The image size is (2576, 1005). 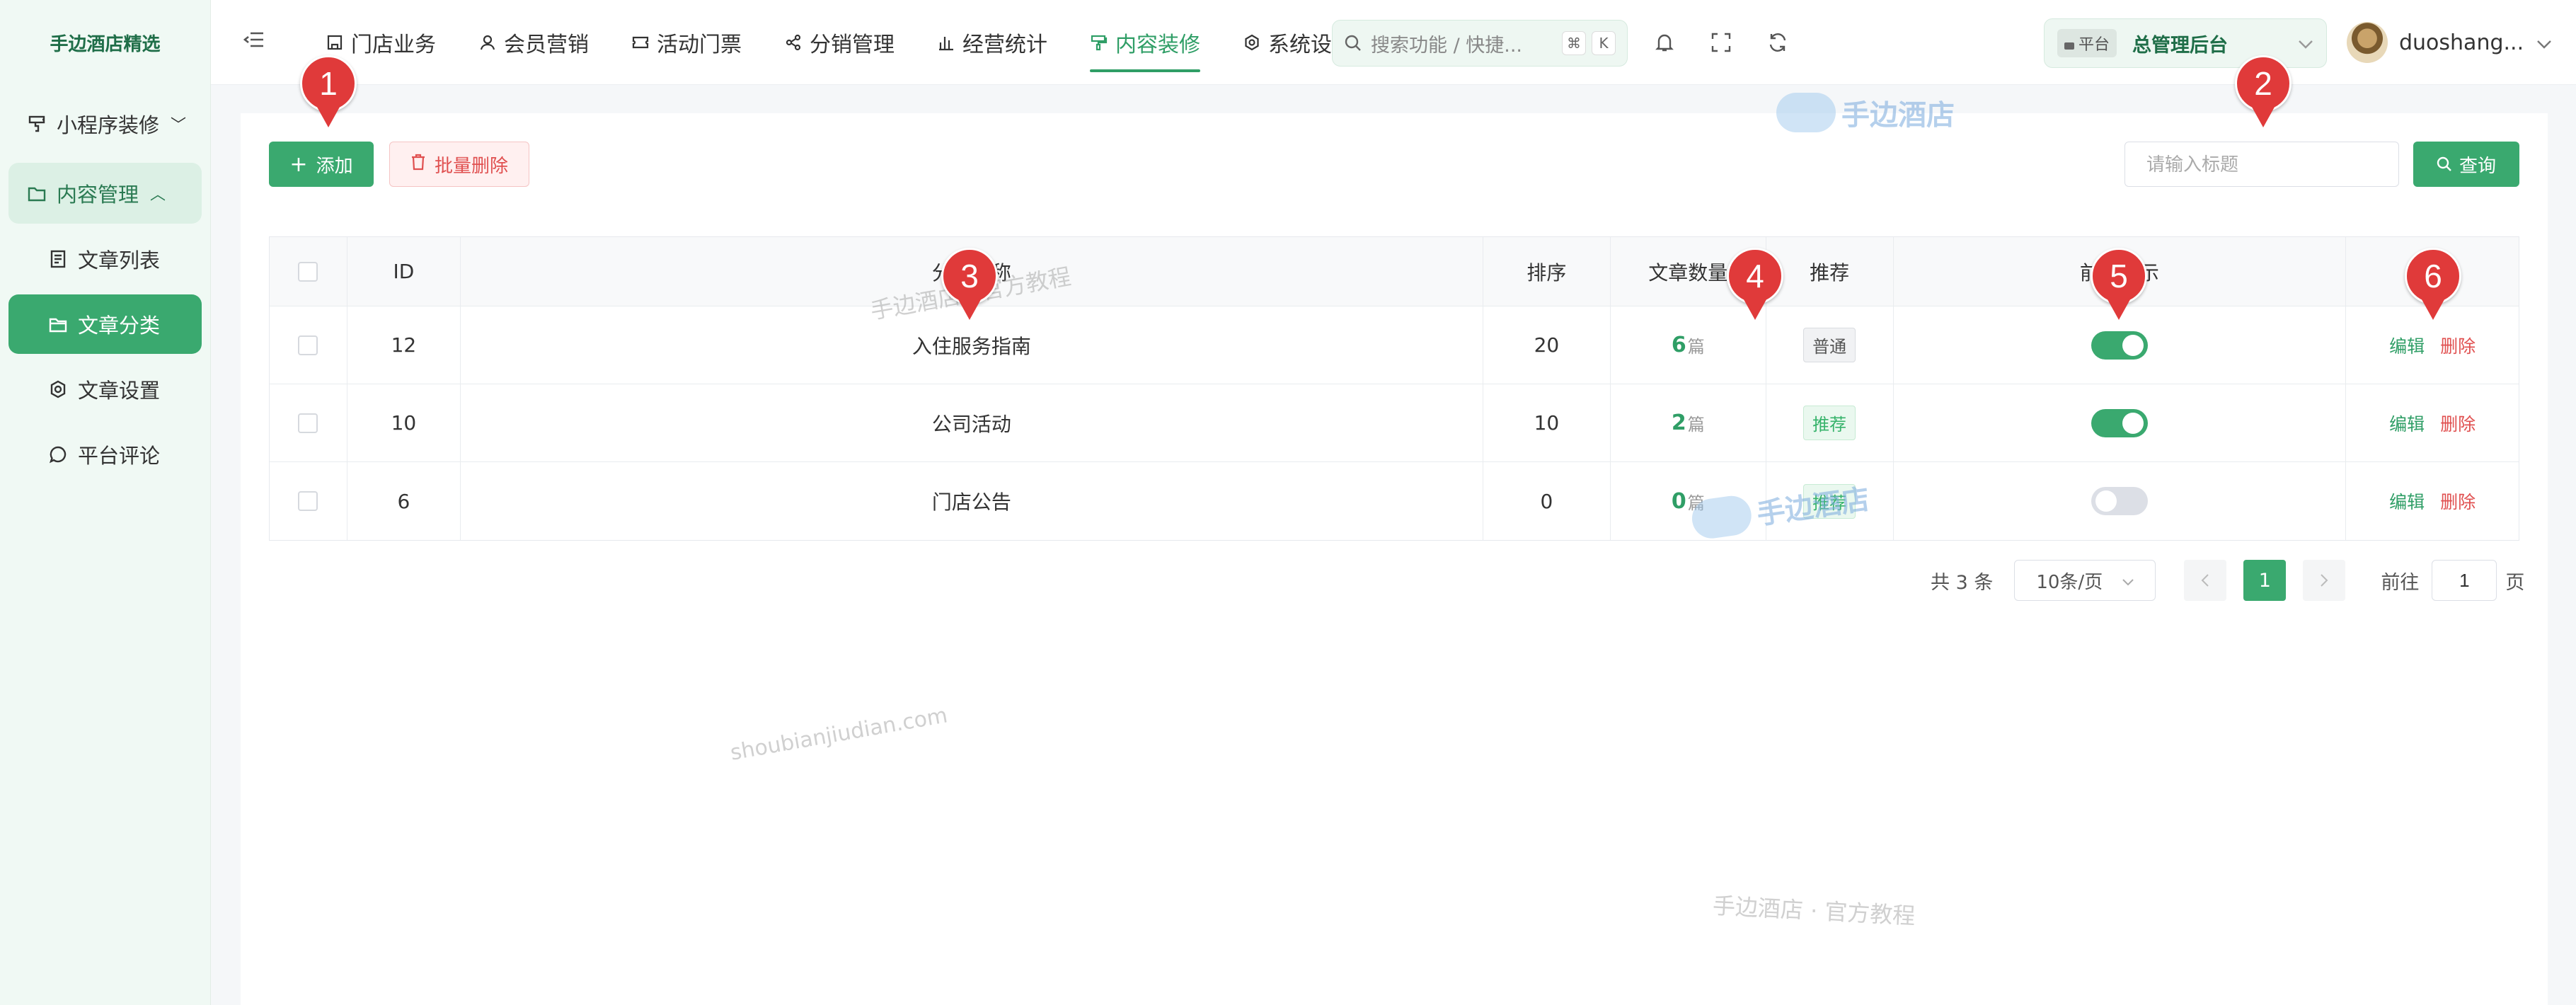 I want to click on gear-icon, so click(x=1252, y=42).